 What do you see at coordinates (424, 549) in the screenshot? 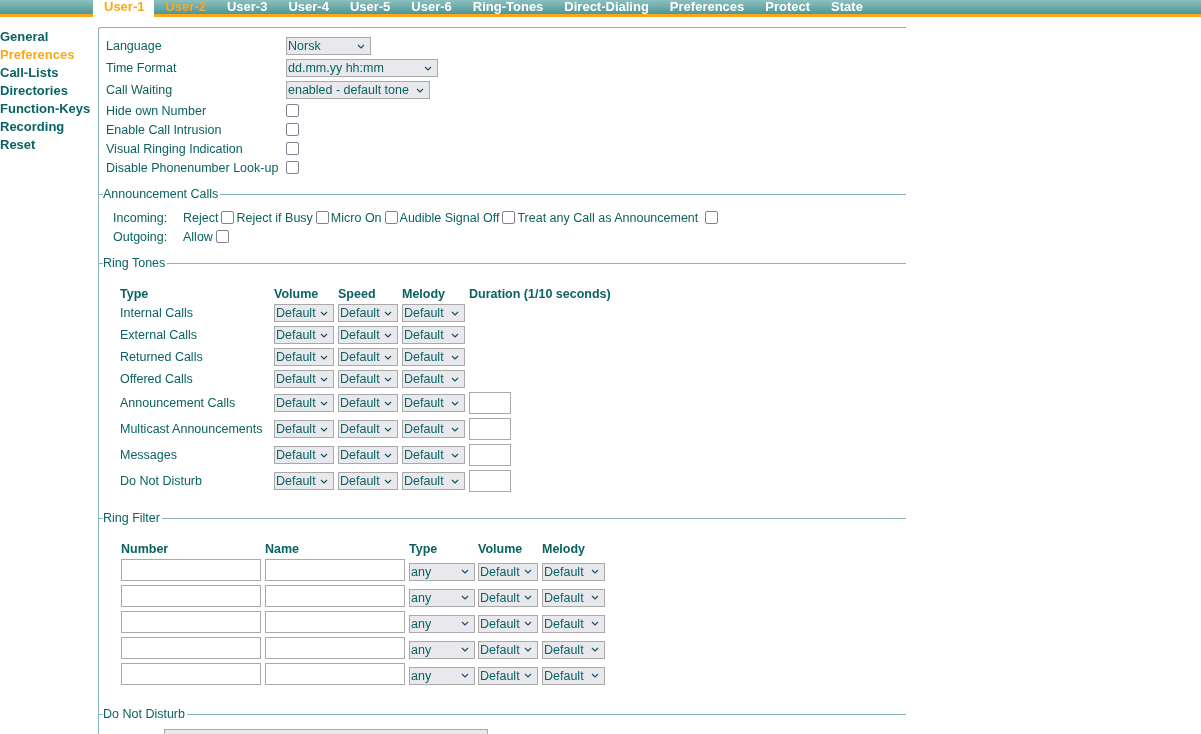
I see `column-header: Type` at bounding box center [424, 549].